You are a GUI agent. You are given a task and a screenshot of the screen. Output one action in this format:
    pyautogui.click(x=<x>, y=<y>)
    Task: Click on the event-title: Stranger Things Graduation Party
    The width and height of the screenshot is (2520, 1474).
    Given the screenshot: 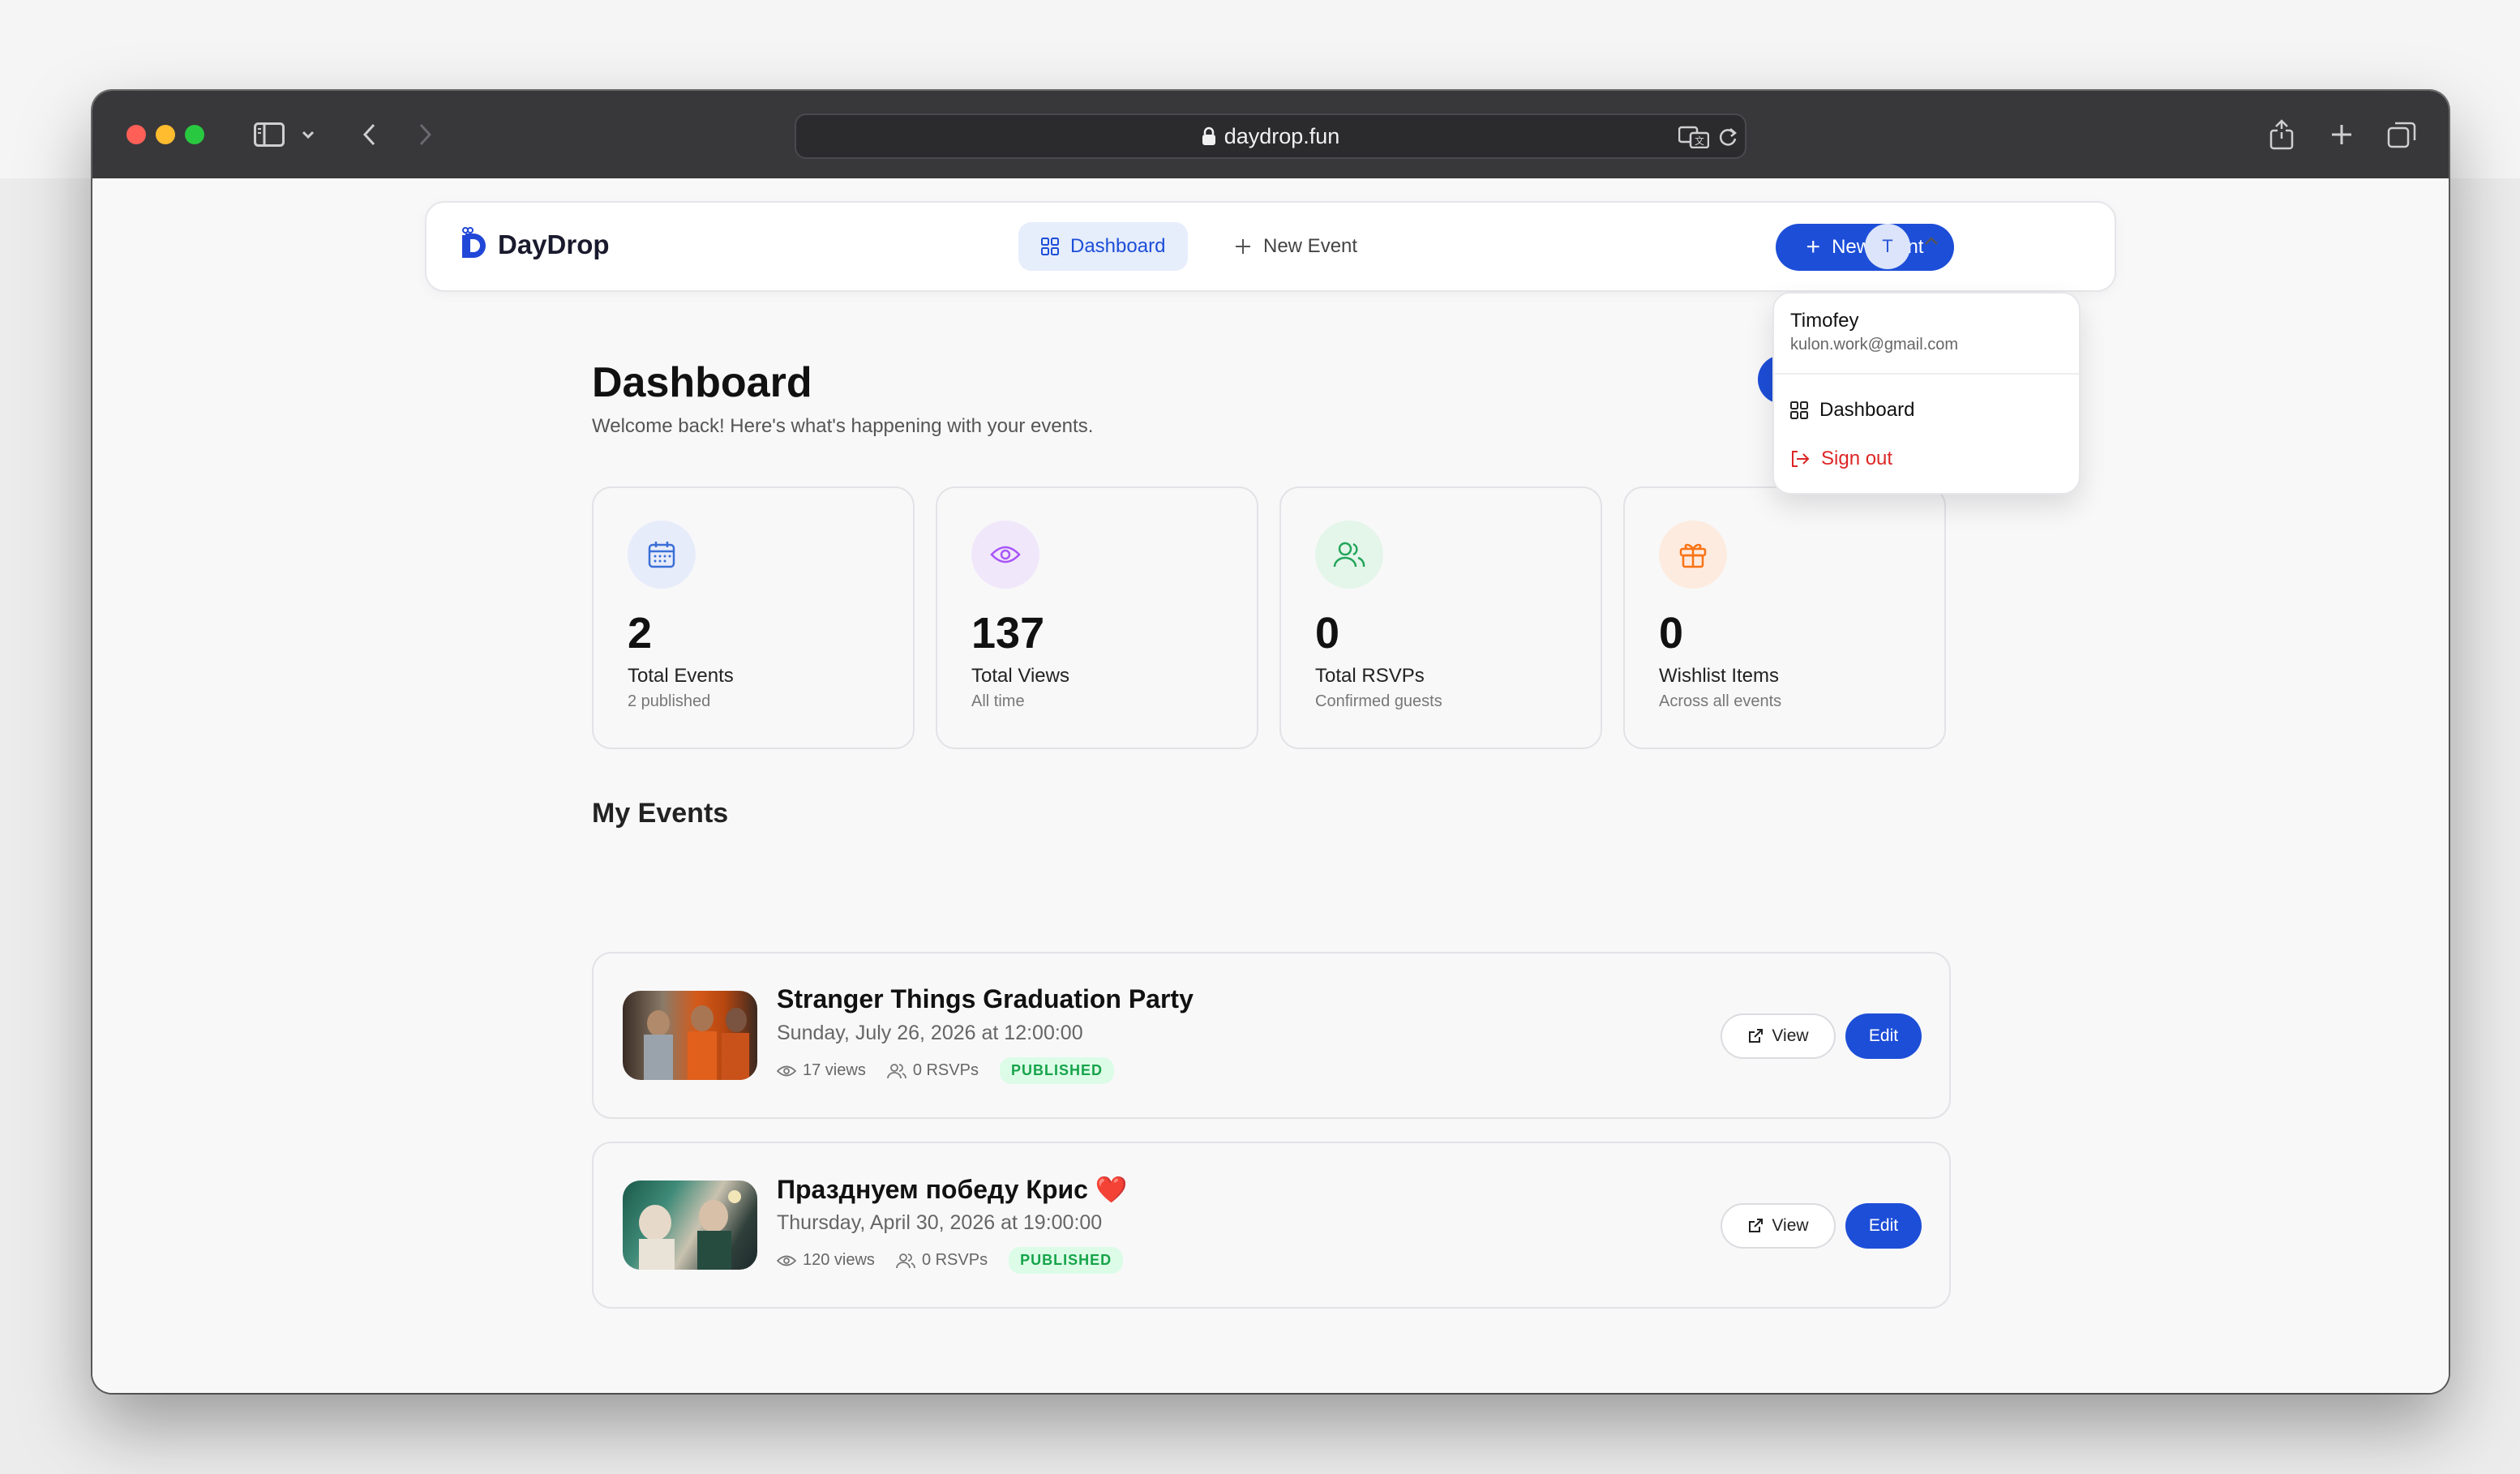 What is the action you would take?
    pyautogui.click(x=986, y=999)
    